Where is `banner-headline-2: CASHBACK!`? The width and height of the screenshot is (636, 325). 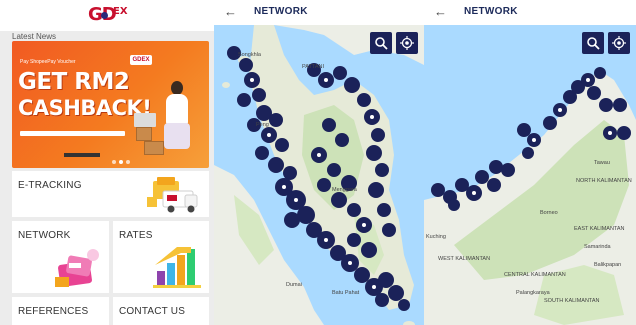
banner-headline-2: CASHBACK! is located at coordinates (85, 108).